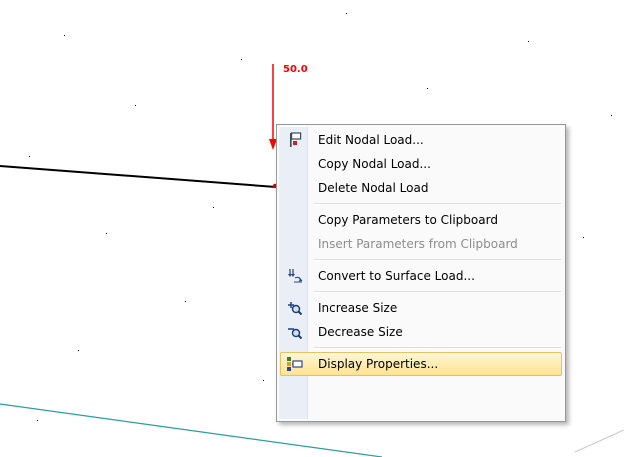 This screenshot has width=624, height=457. Describe the element at coordinates (599, 441) in the screenshot. I see `surface-edge-line-right` at that location.